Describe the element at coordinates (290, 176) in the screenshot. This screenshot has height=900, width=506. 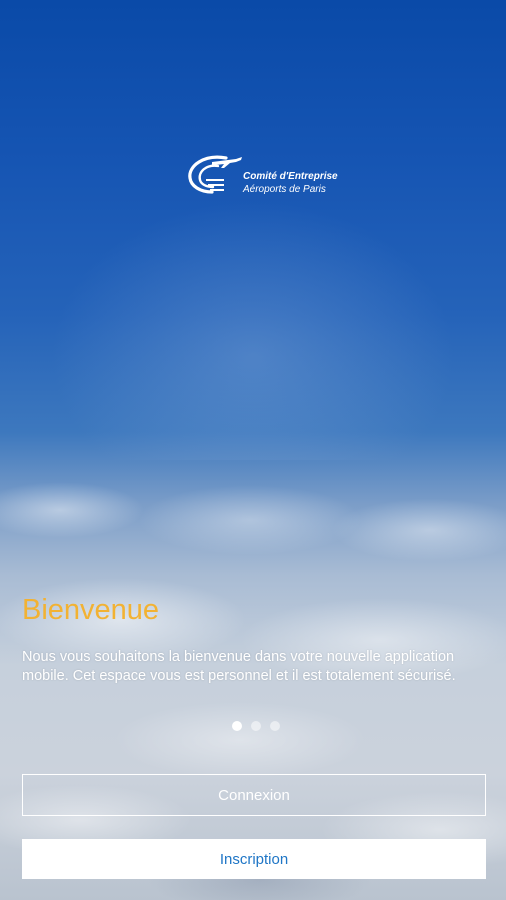
I see `logo-line-1: Comité d'Entreprise` at that location.